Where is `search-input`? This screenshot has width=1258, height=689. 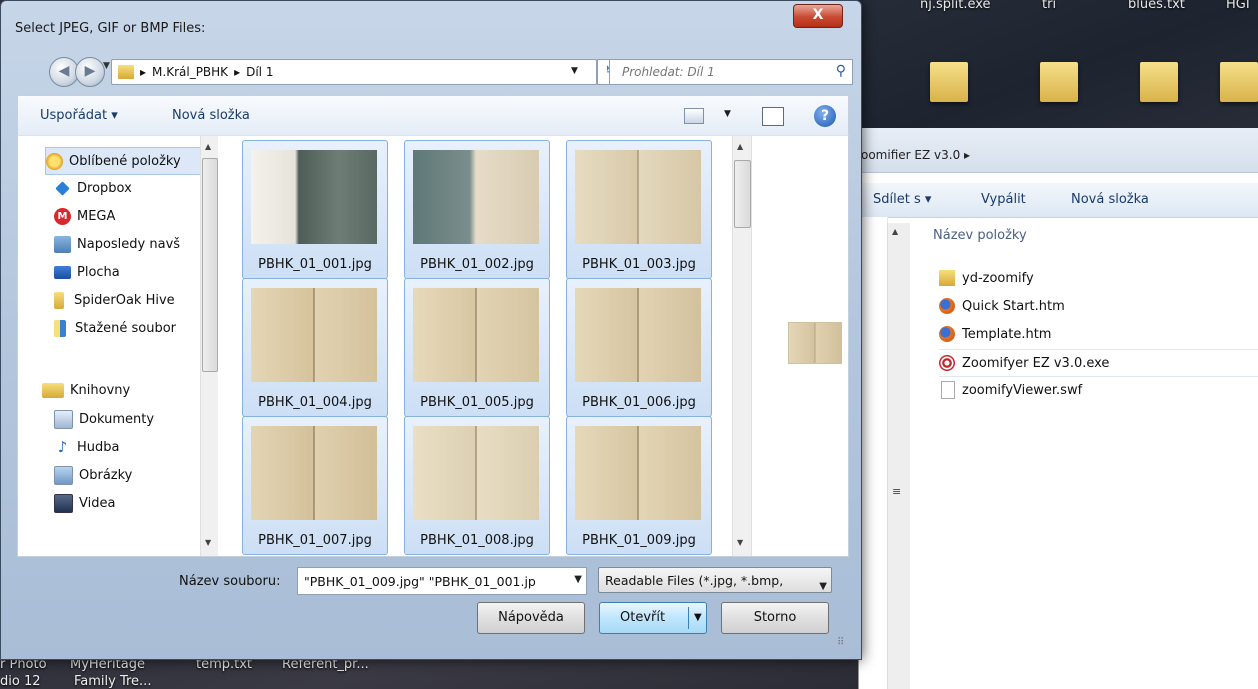
search-input is located at coordinates (722, 72).